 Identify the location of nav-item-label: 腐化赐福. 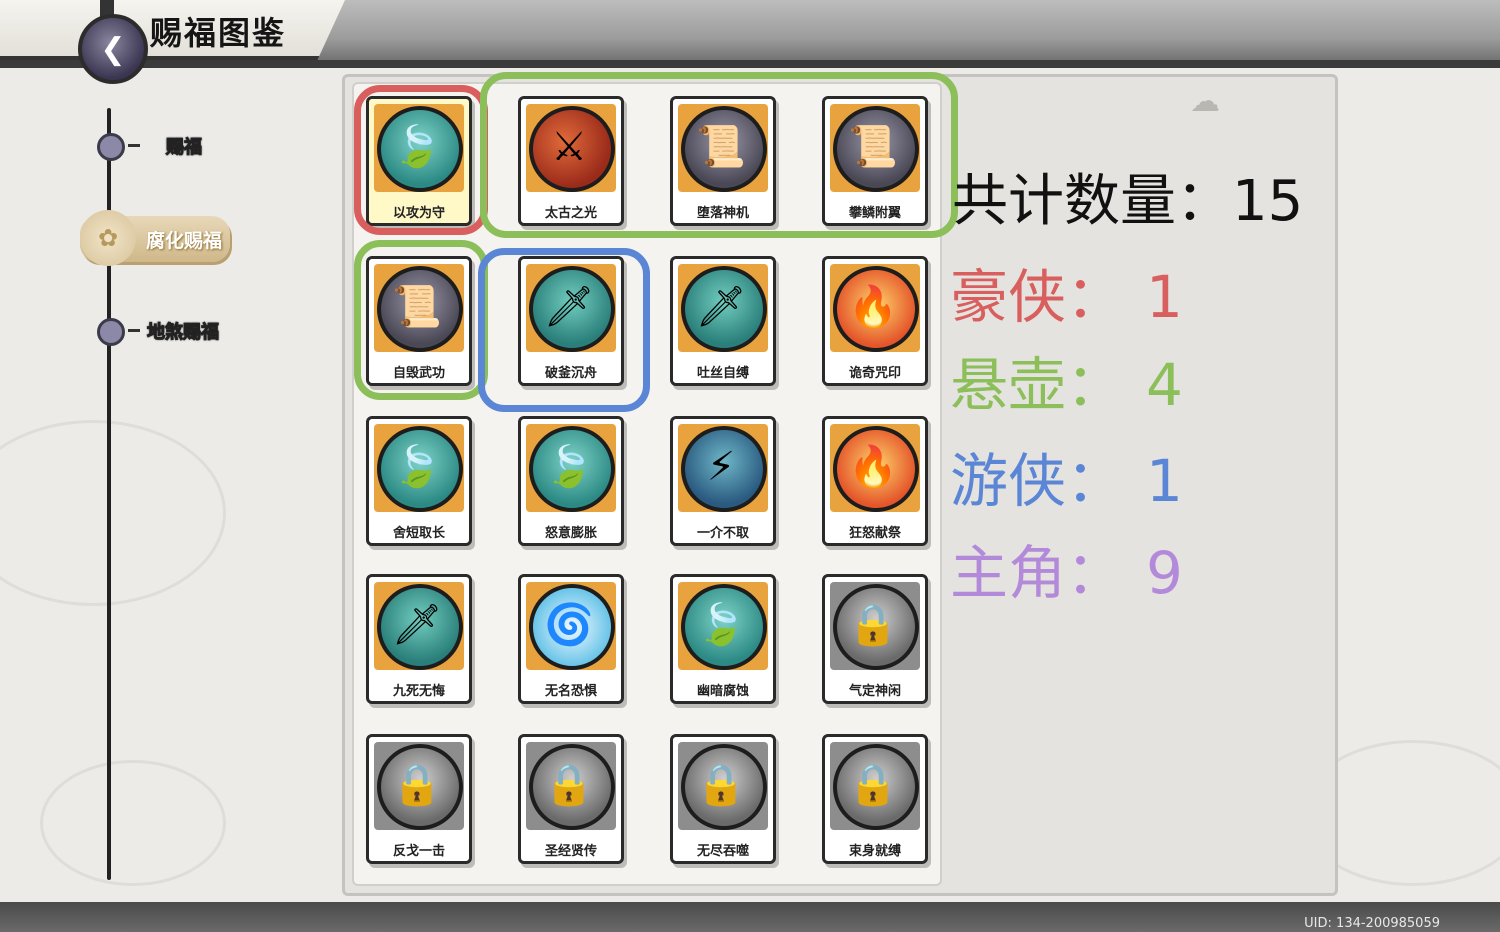
(184, 241).